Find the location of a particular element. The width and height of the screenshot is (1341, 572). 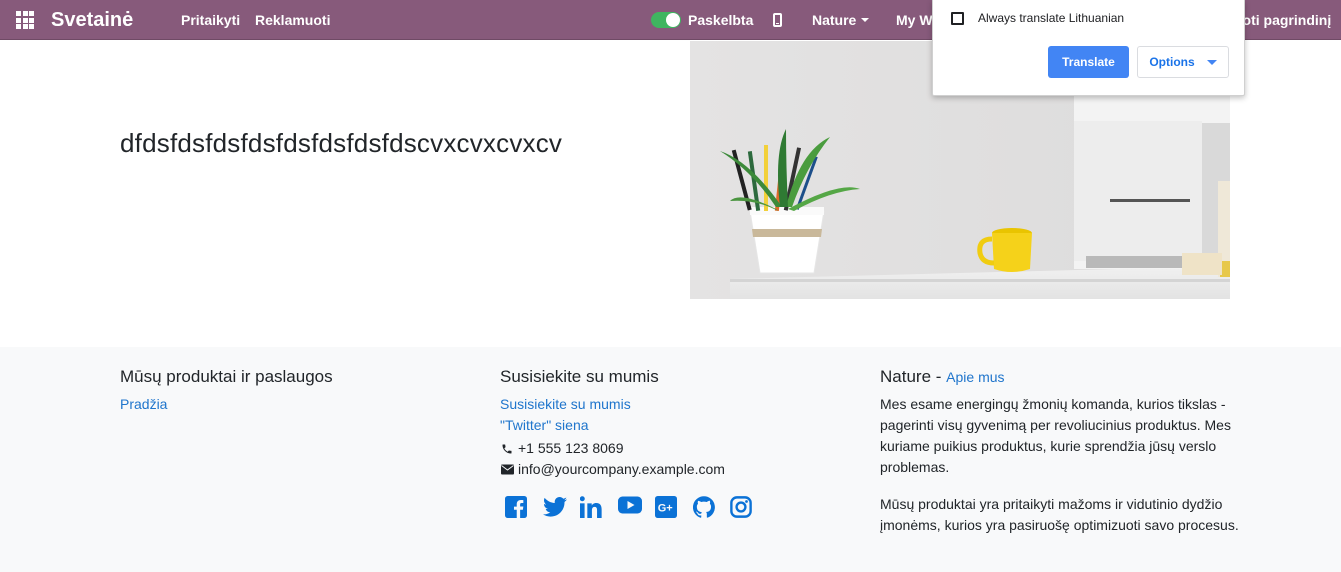

svg-text: G+ is located at coordinates (665, 509).